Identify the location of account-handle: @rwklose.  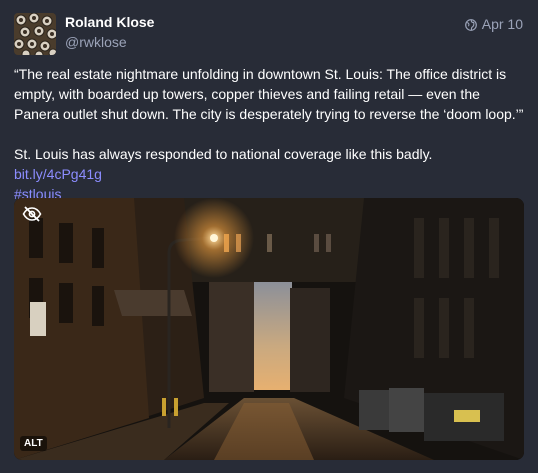
(96, 42).